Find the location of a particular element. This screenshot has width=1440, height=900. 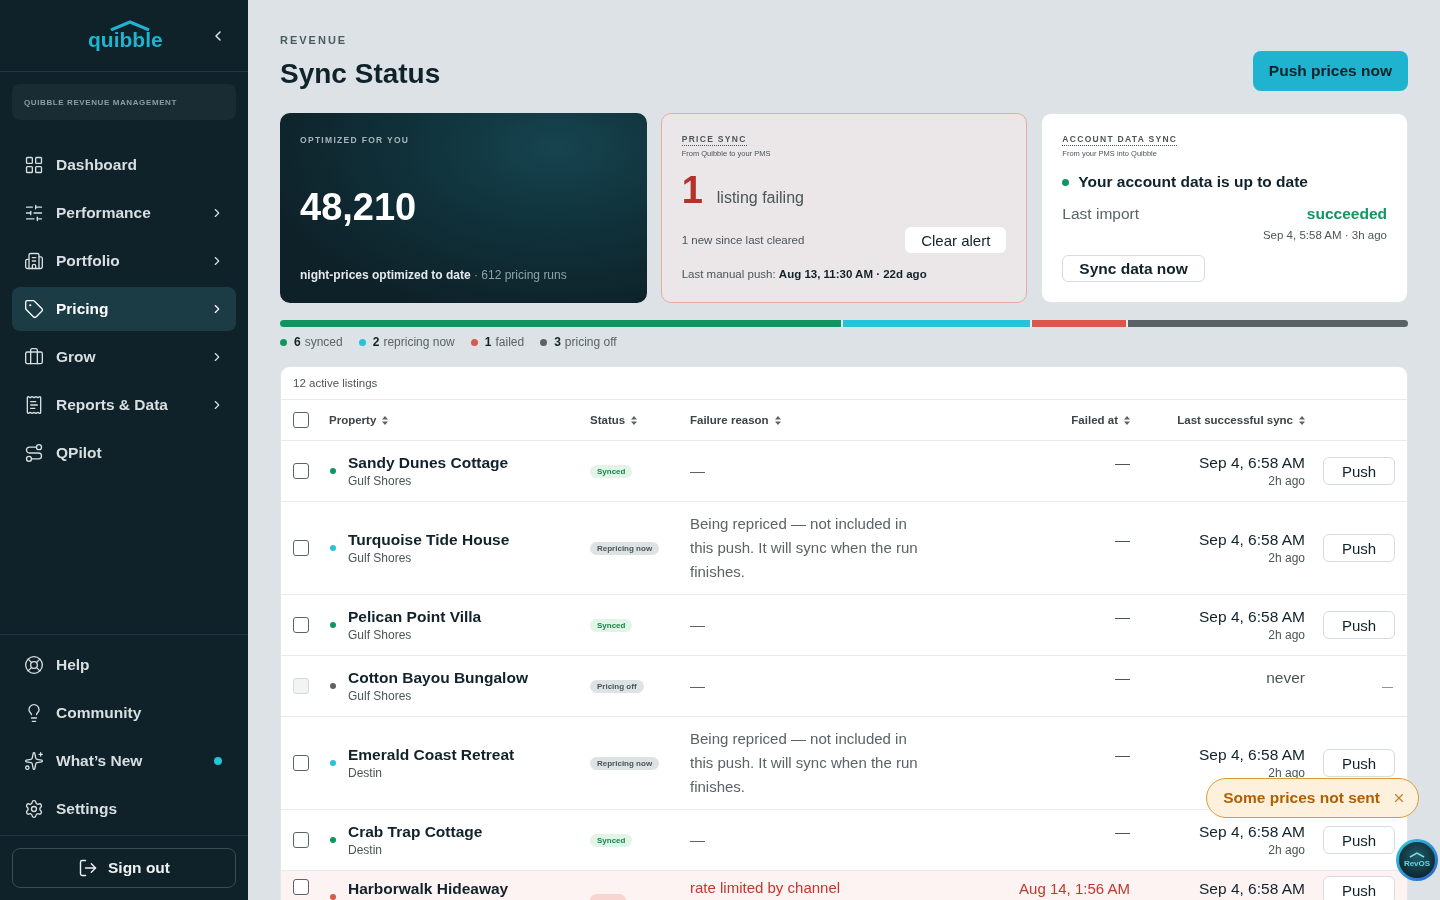

nav-item: Performance is located at coordinates (124, 213).